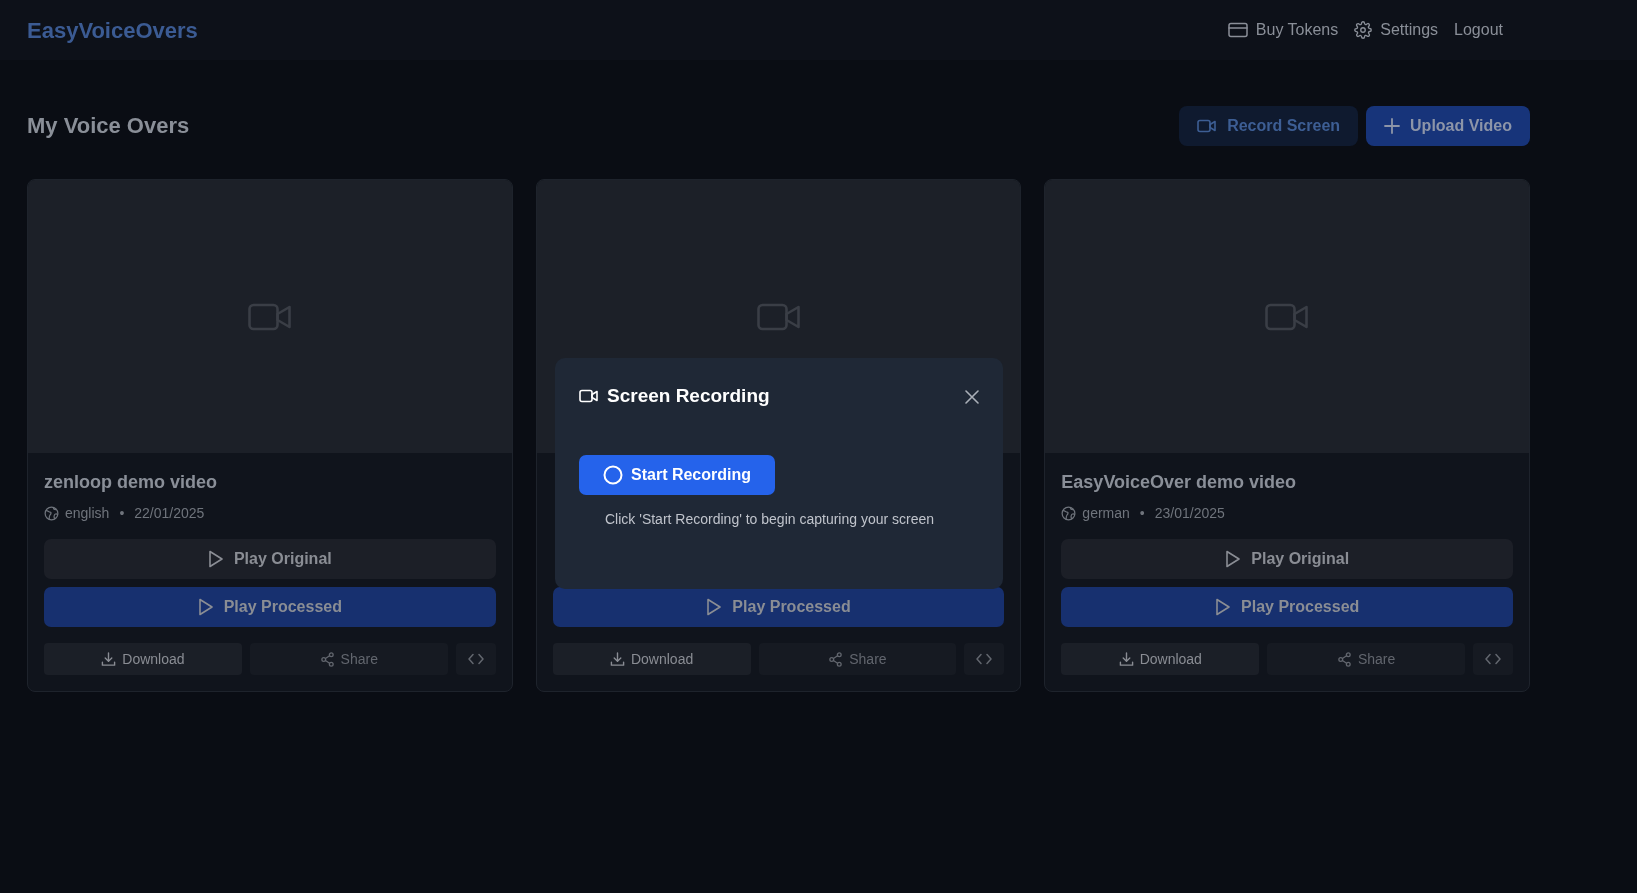 The image size is (1637, 893). What do you see at coordinates (1106, 513) in the screenshot?
I see `language-label: german` at bounding box center [1106, 513].